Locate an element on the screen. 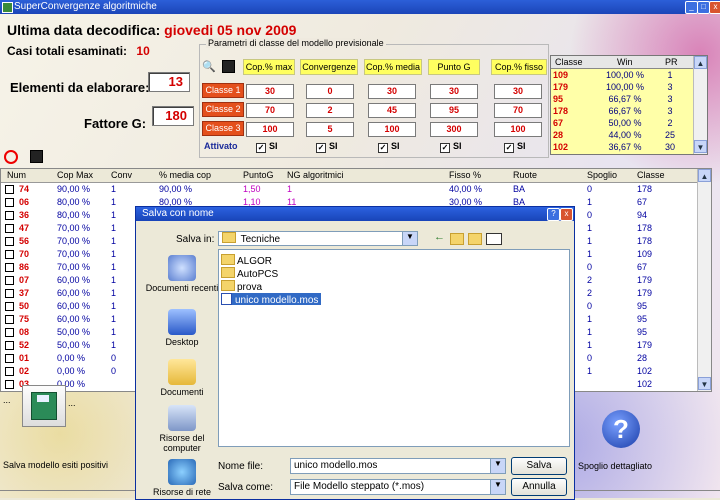  factor-g-input: 180 is located at coordinates (173, 116).